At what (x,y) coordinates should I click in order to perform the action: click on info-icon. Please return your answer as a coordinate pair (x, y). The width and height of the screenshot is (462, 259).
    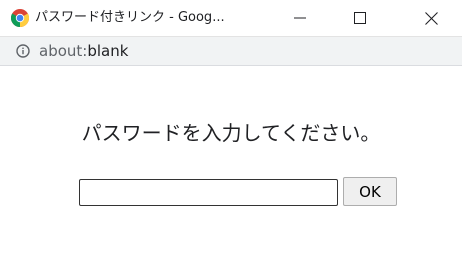
    Looking at the image, I should click on (23, 51).